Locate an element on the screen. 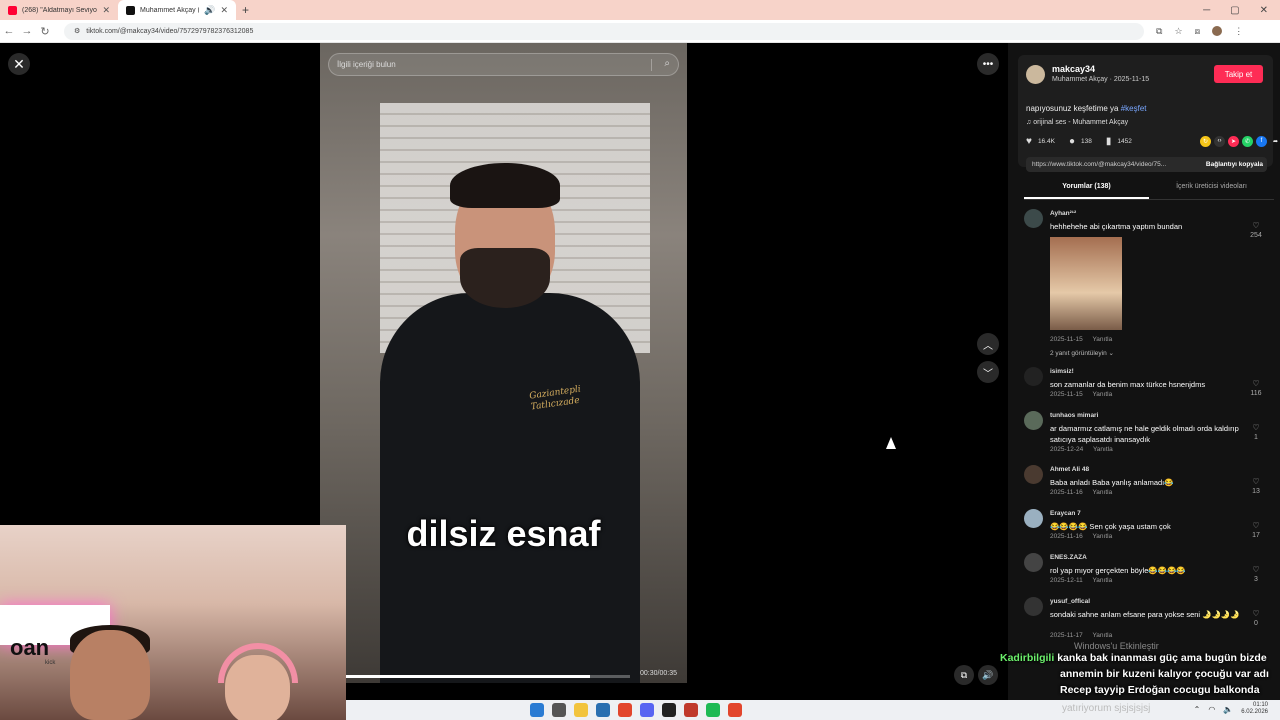 This screenshot has height=720, width=1280. facebook-icon: f is located at coordinates (1261, 141).